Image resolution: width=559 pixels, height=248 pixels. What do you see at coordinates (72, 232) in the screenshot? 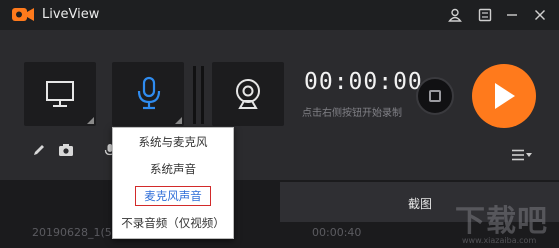
I see `list-item-filename: 20190628_1(5` at bounding box center [72, 232].